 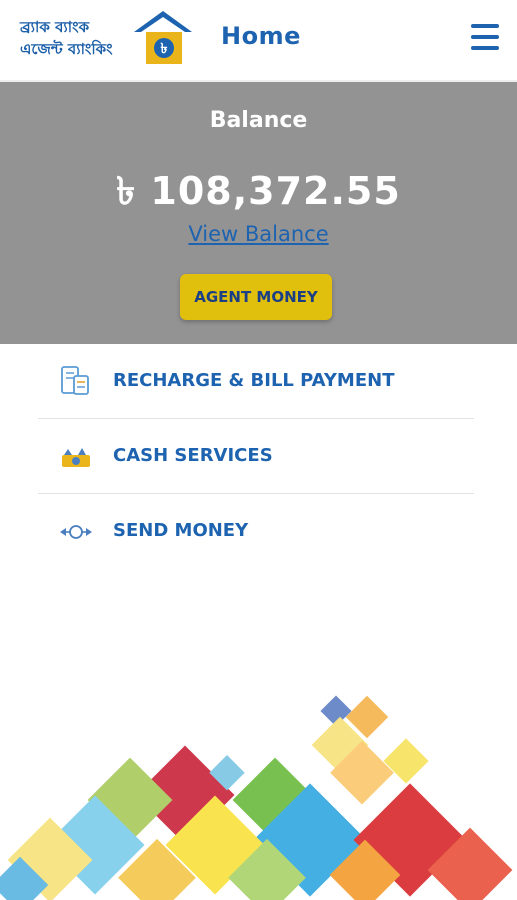 I want to click on cash-basket-icon, so click(x=76, y=457).